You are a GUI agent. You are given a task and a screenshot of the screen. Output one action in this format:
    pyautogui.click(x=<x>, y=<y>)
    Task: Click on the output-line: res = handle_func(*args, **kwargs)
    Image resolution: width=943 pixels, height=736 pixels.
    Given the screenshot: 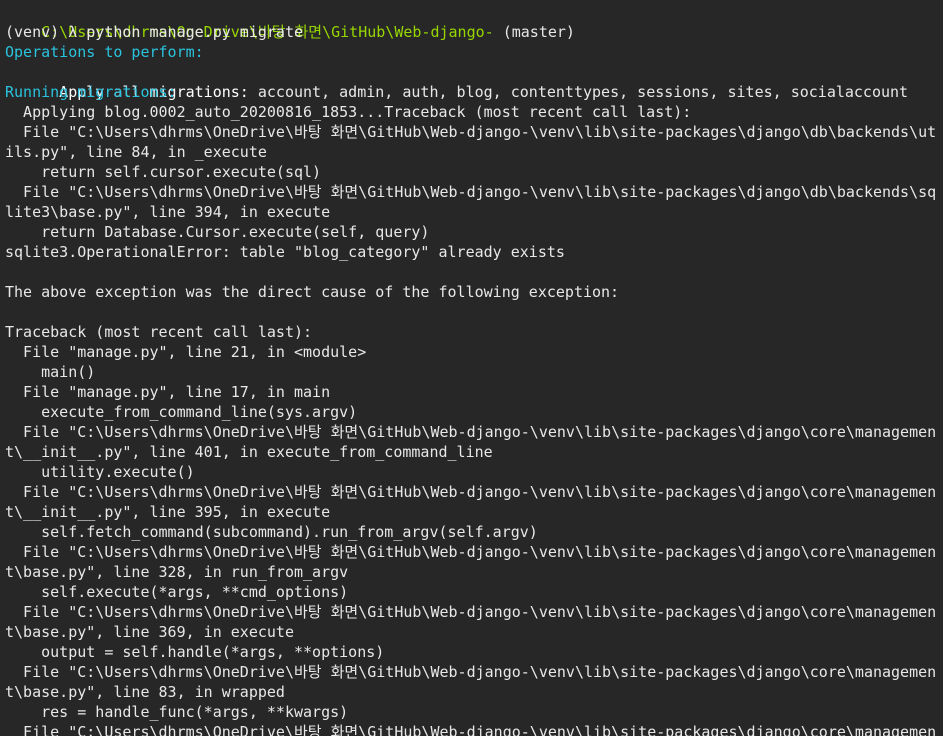 What is the action you would take?
    pyautogui.click(x=177, y=712)
    